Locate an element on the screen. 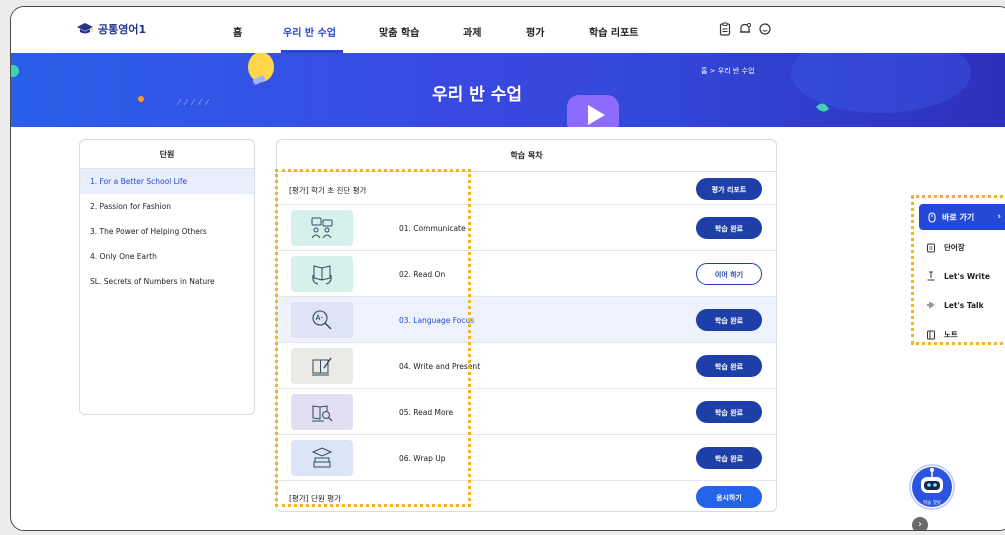 Image resolution: width=1005 pixels, height=535 pixels. magnifier-az-icon is located at coordinates (322, 320).